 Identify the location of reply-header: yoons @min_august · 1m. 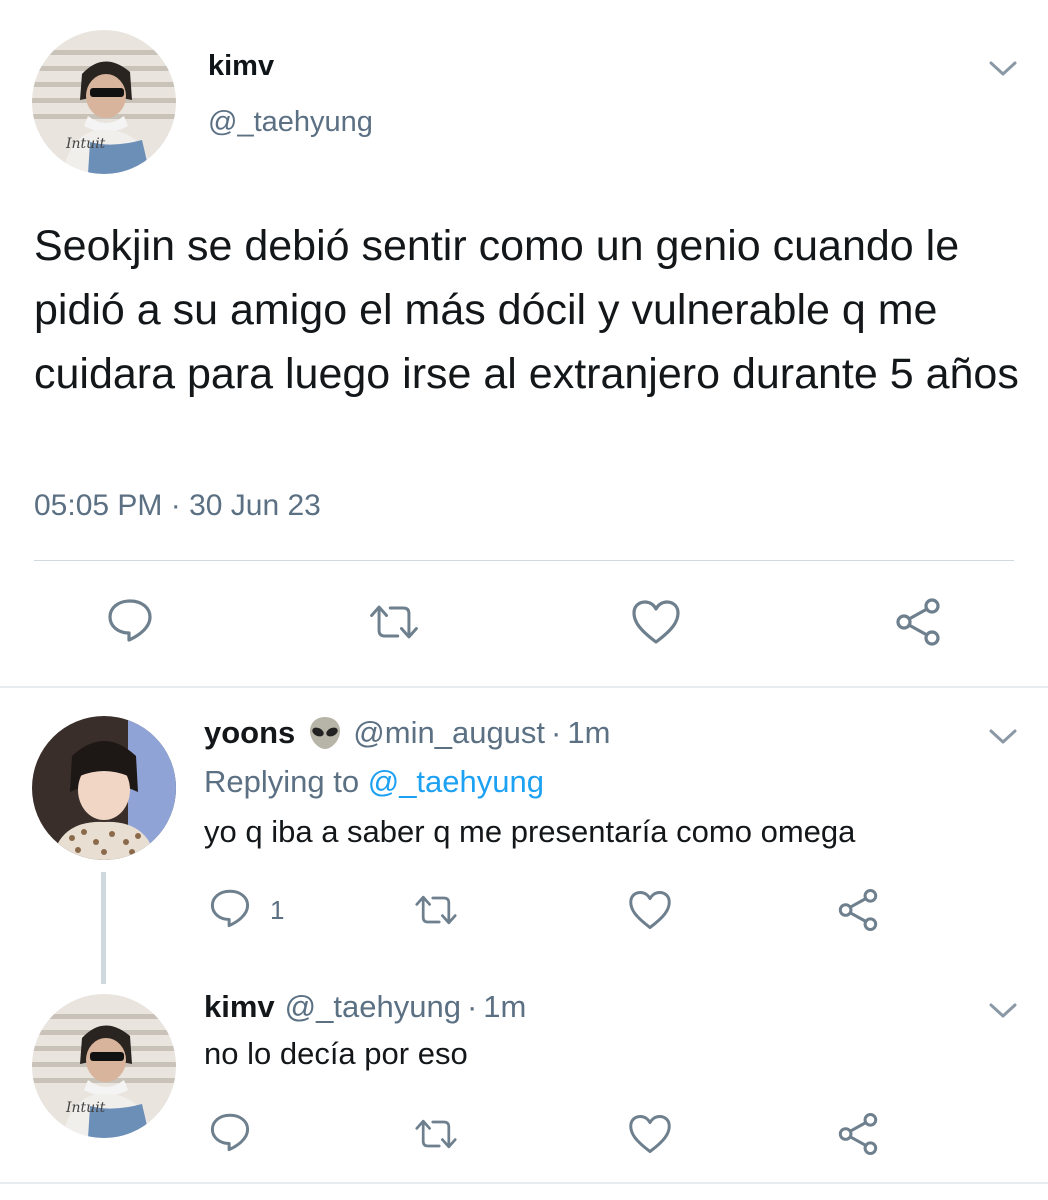
(407, 733).